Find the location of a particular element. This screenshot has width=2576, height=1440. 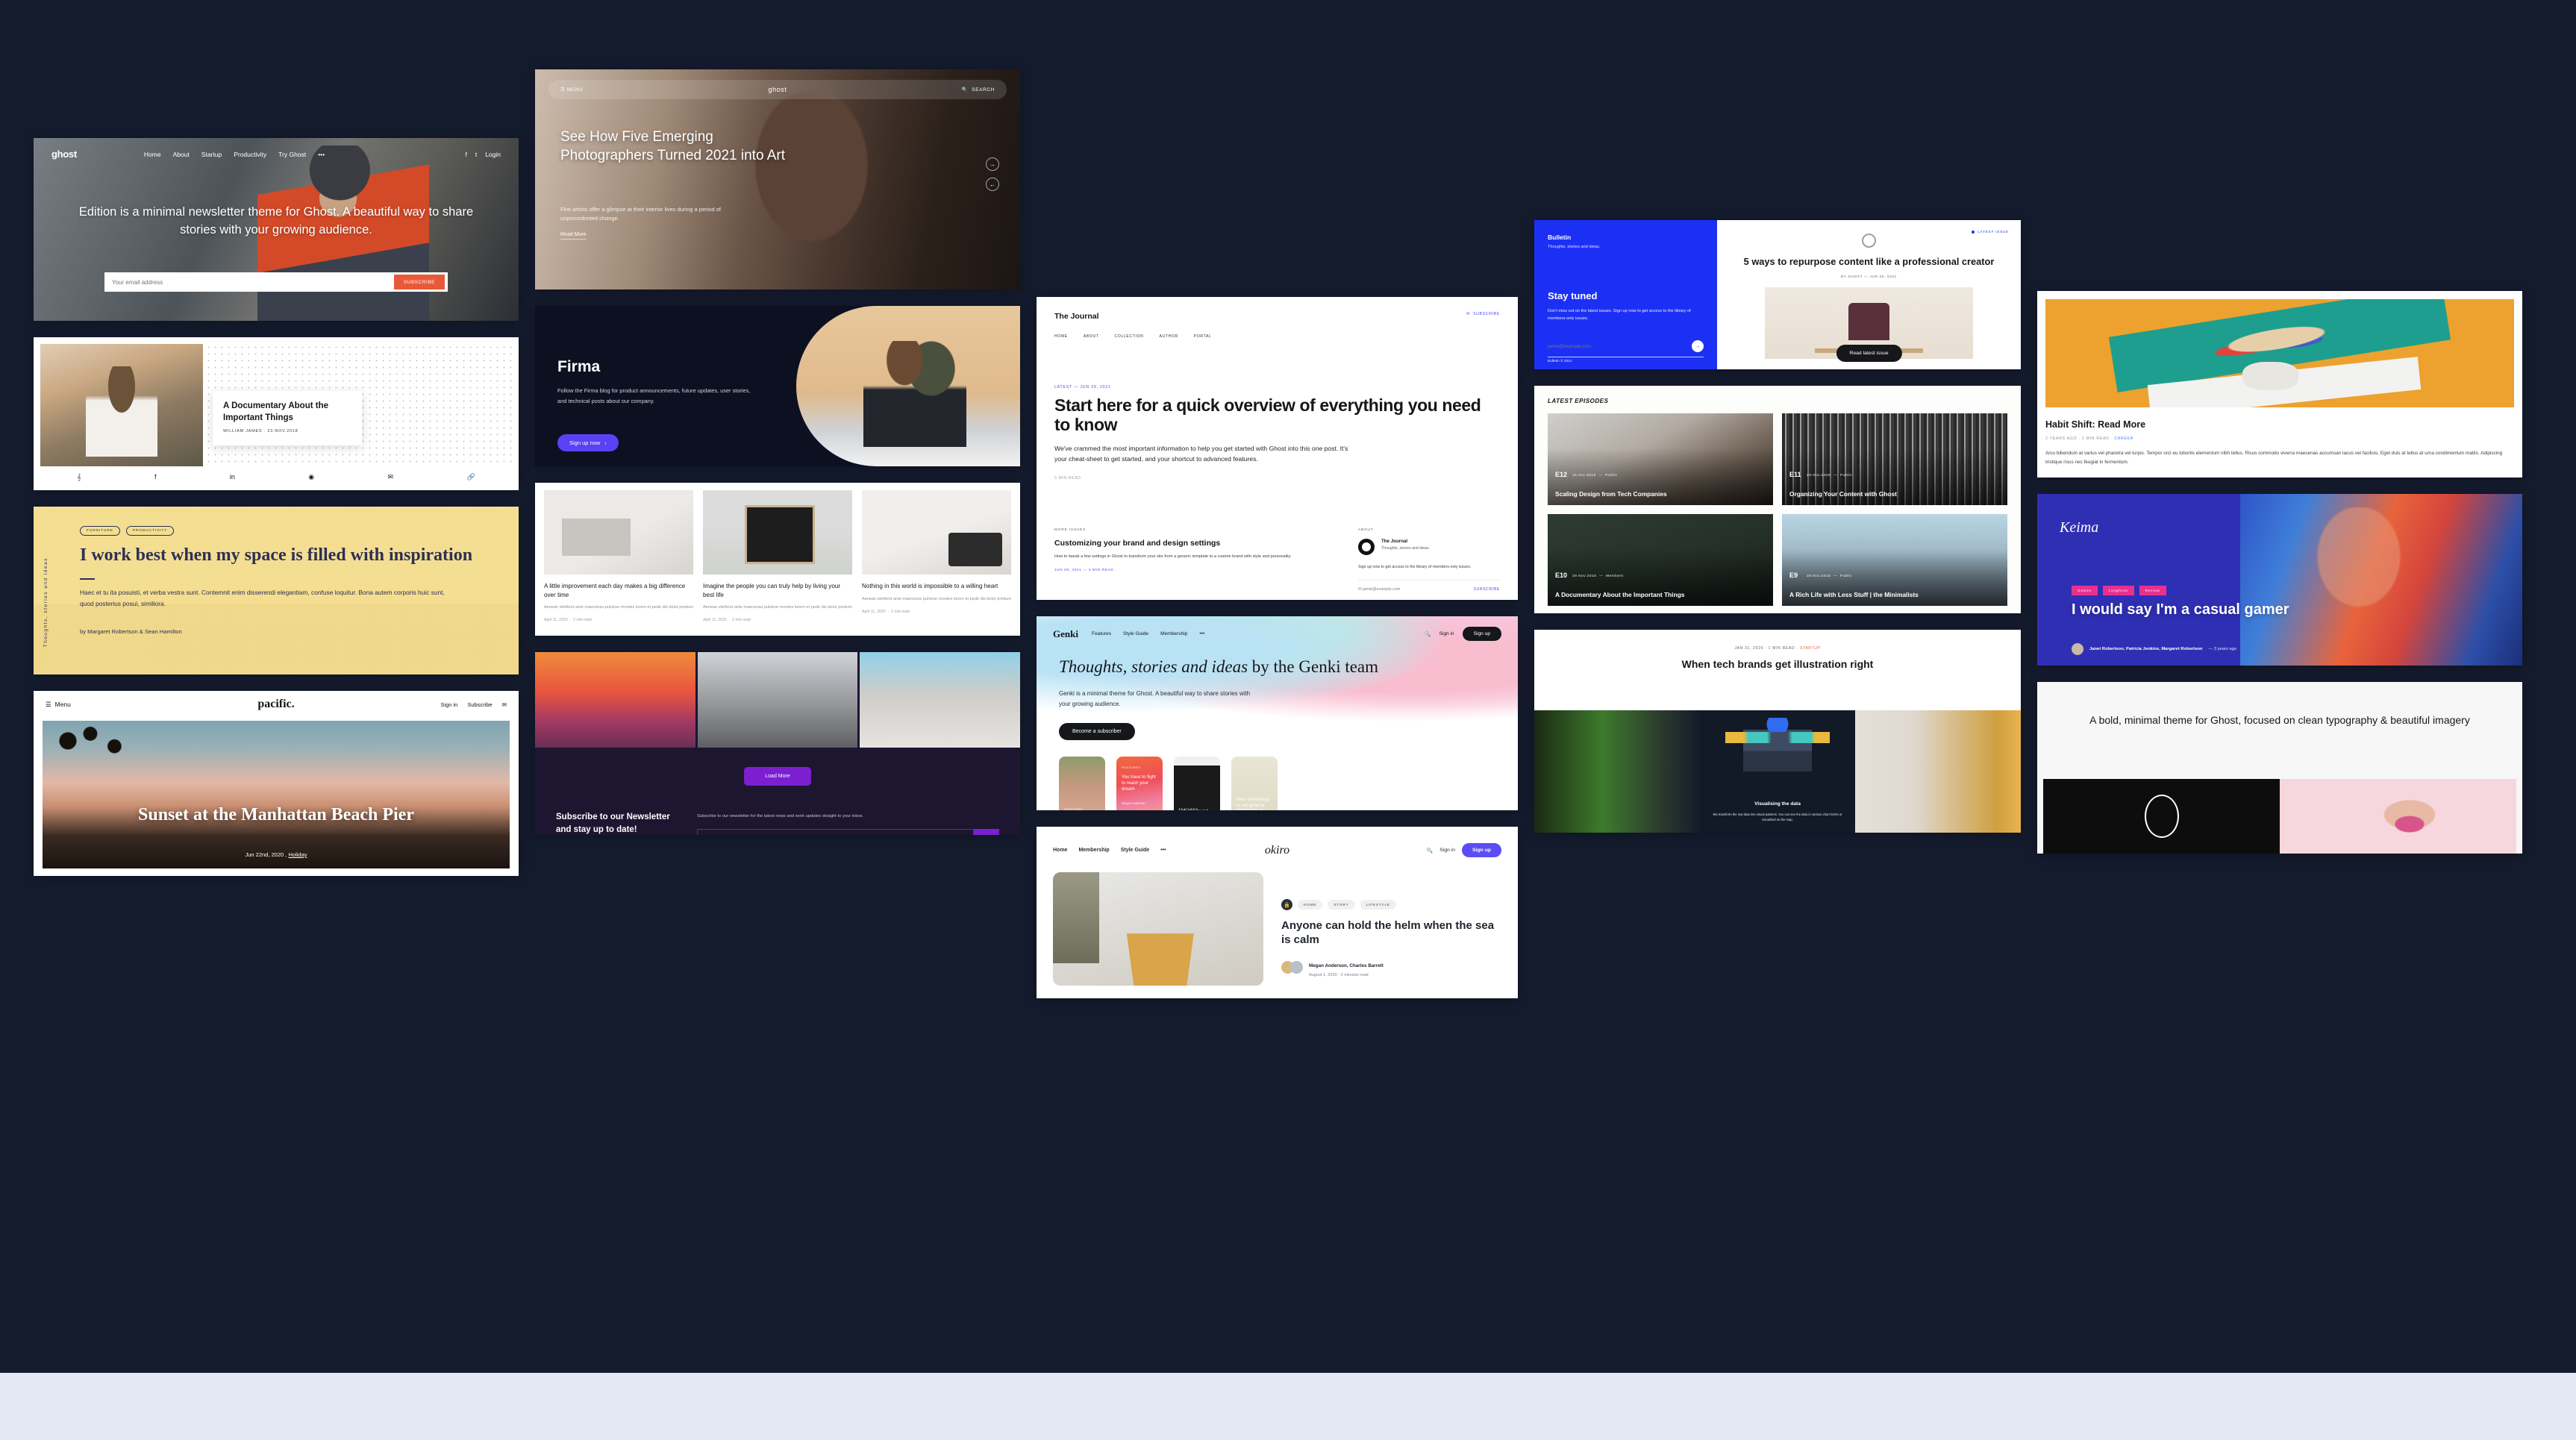

nav-item-features: Features is located at coordinates (1101, 633).